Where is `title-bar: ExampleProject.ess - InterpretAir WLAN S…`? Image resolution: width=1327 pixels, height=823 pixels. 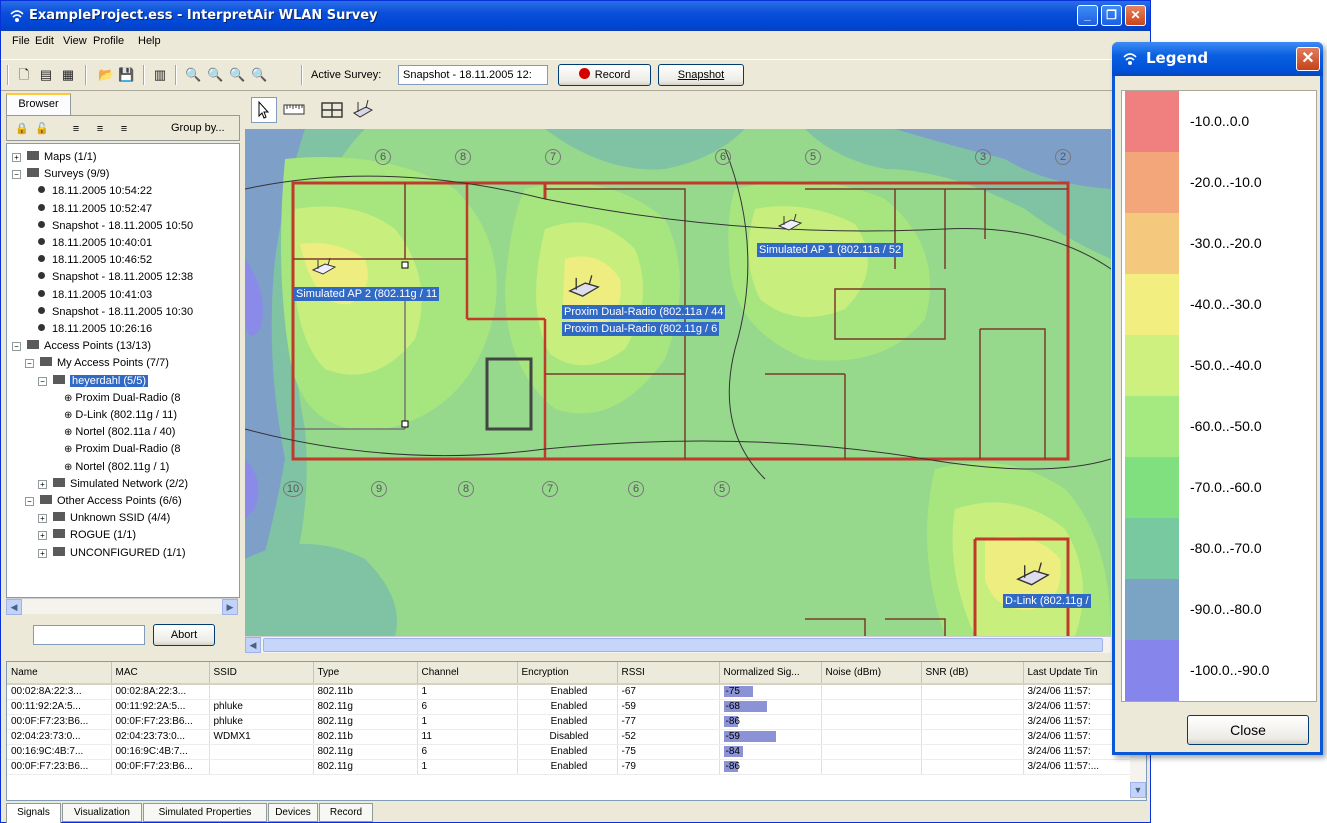 title-bar: ExampleProject.ess - InterpretAir WLAN S… is located at coordinates (575, 16).